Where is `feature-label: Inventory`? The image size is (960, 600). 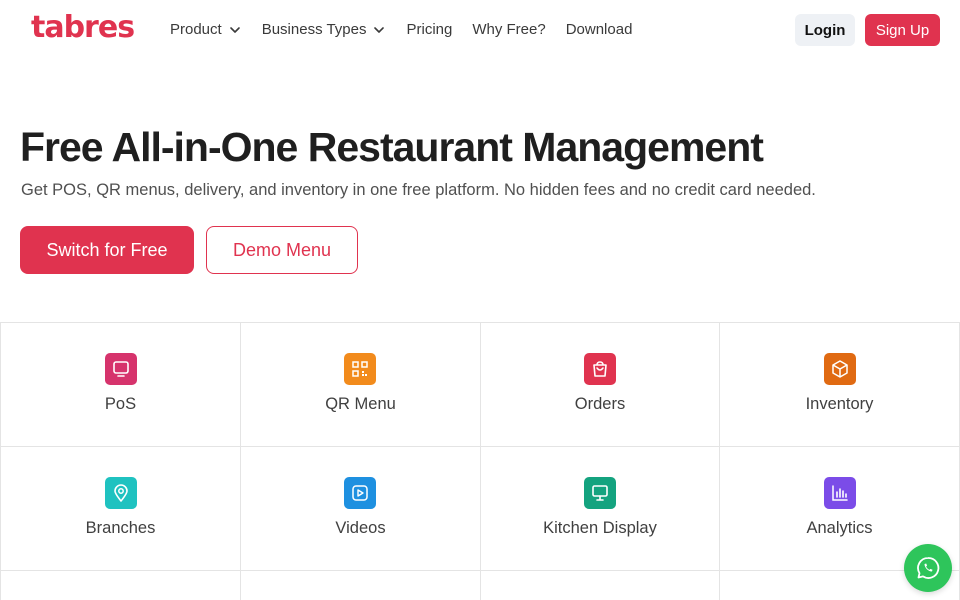
feature-label: Inventory is located at coordinates (839, 404).